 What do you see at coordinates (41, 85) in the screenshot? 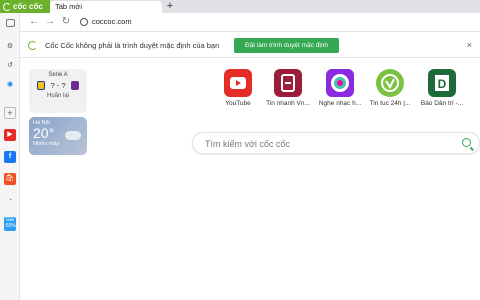
I see `home-team-logo-icon` at bounding box center [41, 85].